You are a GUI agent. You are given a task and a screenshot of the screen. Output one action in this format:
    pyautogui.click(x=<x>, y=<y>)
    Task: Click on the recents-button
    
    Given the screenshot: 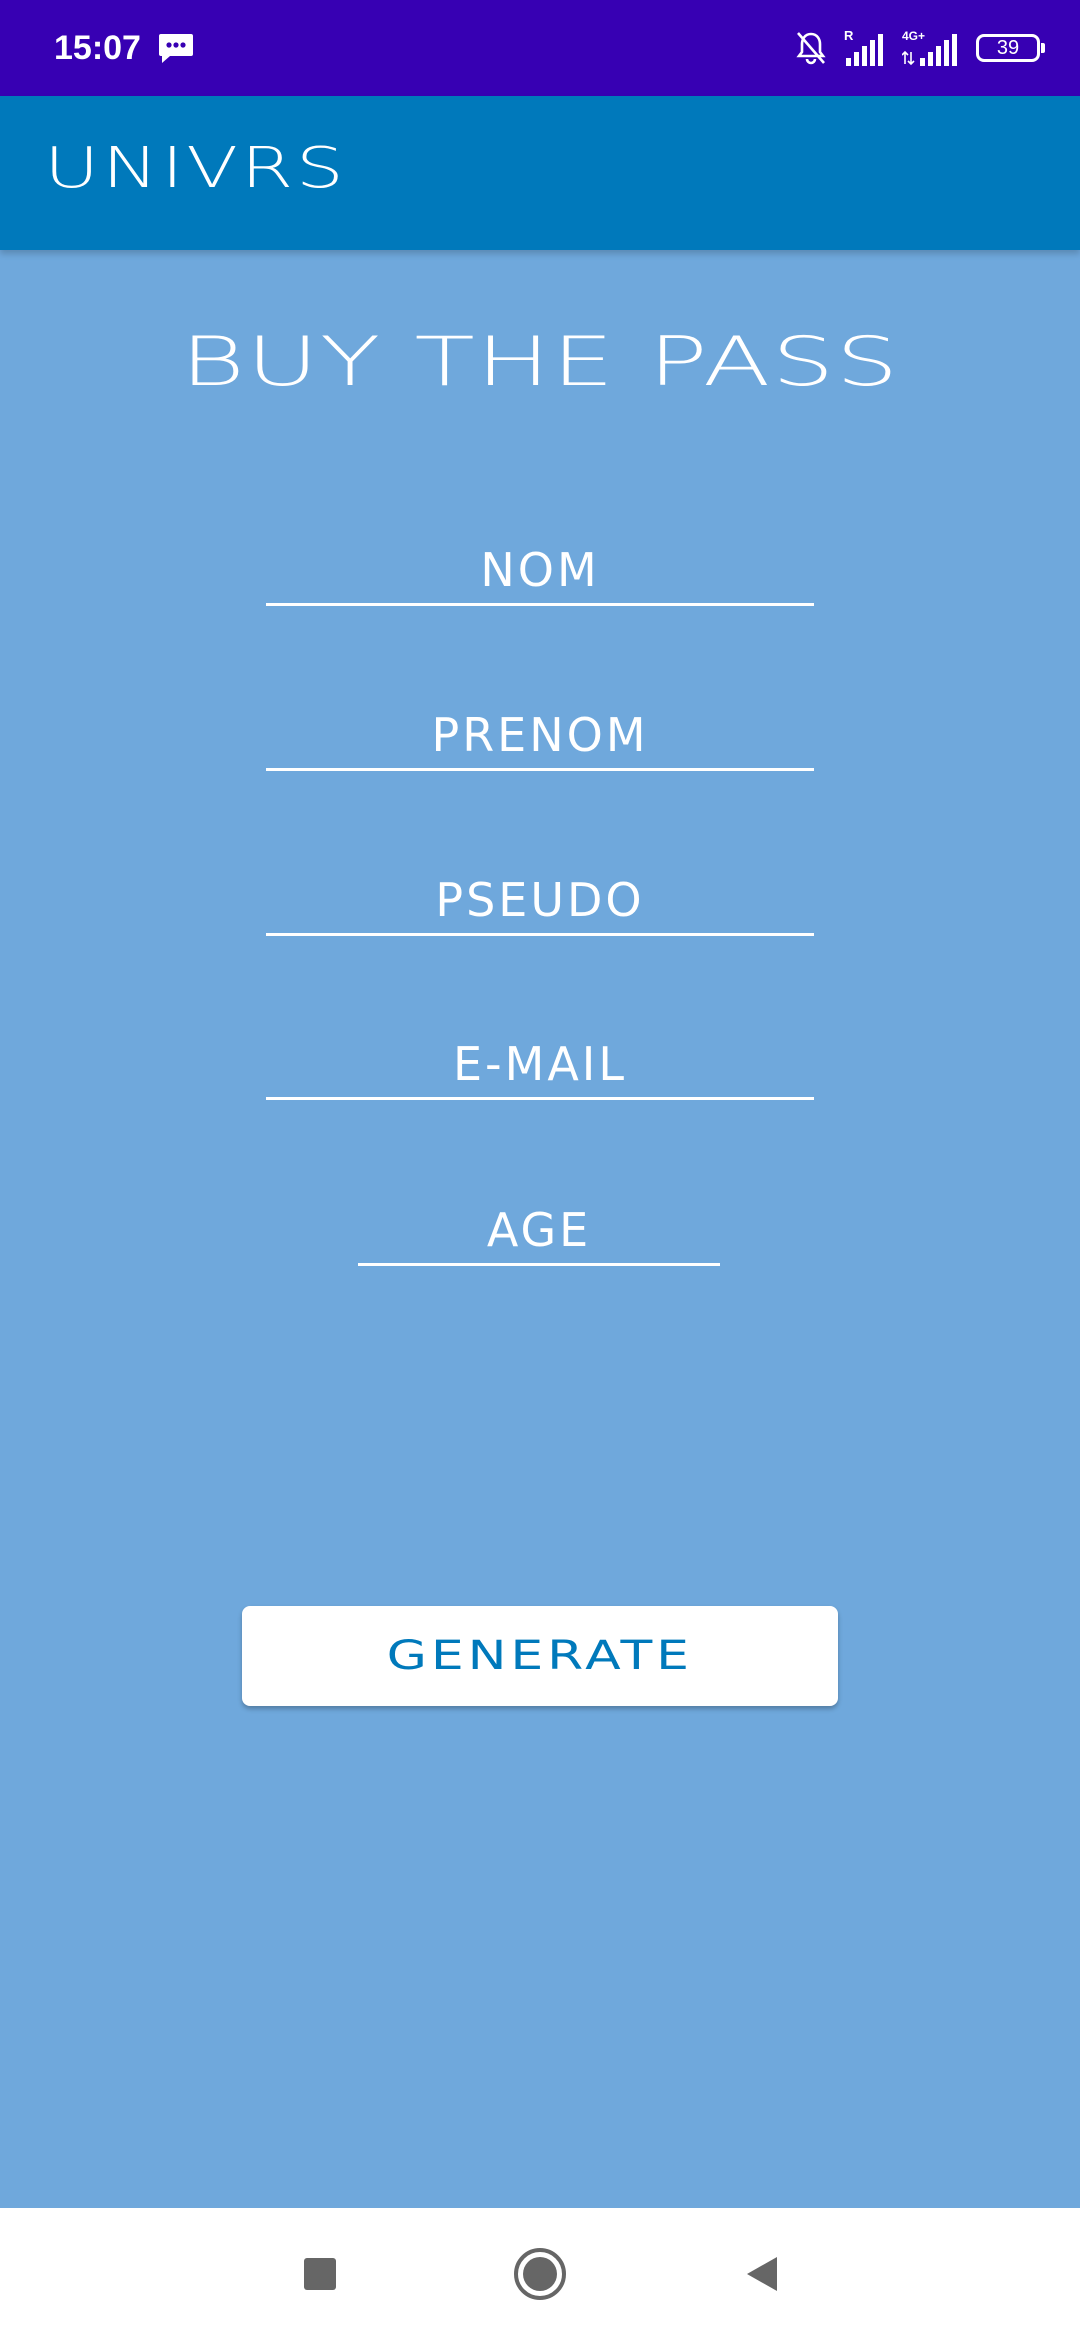 What is the action you would take?
    pyautogui.click(x=320, y=2274)
    